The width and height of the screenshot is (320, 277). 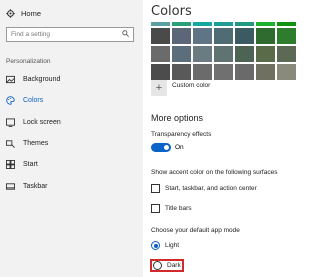 I want to click on sidebar-item-colors: Colors, so click(x=71, y=100).